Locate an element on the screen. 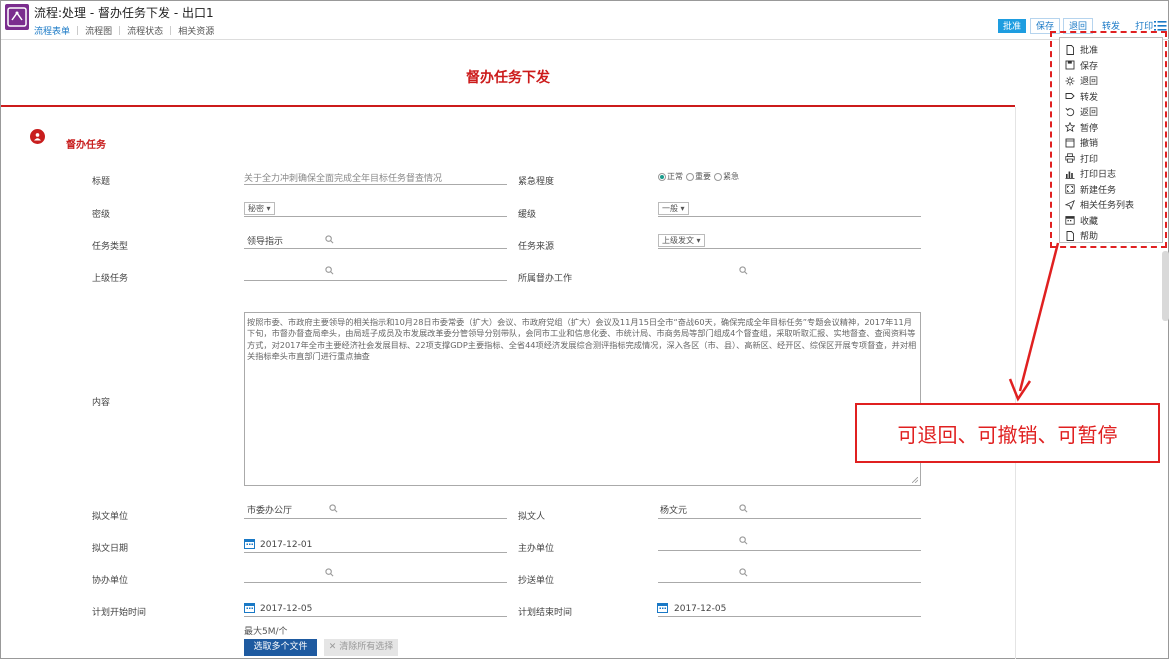 The height and width of the screenshot is (659, 1169). co-unit-field is located at coordinates (375, 582).